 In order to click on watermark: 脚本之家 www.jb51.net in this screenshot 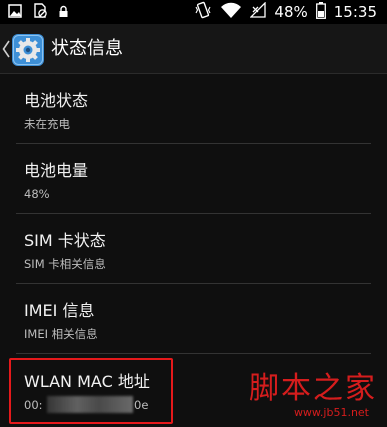, I will do `click(311, 397)`.